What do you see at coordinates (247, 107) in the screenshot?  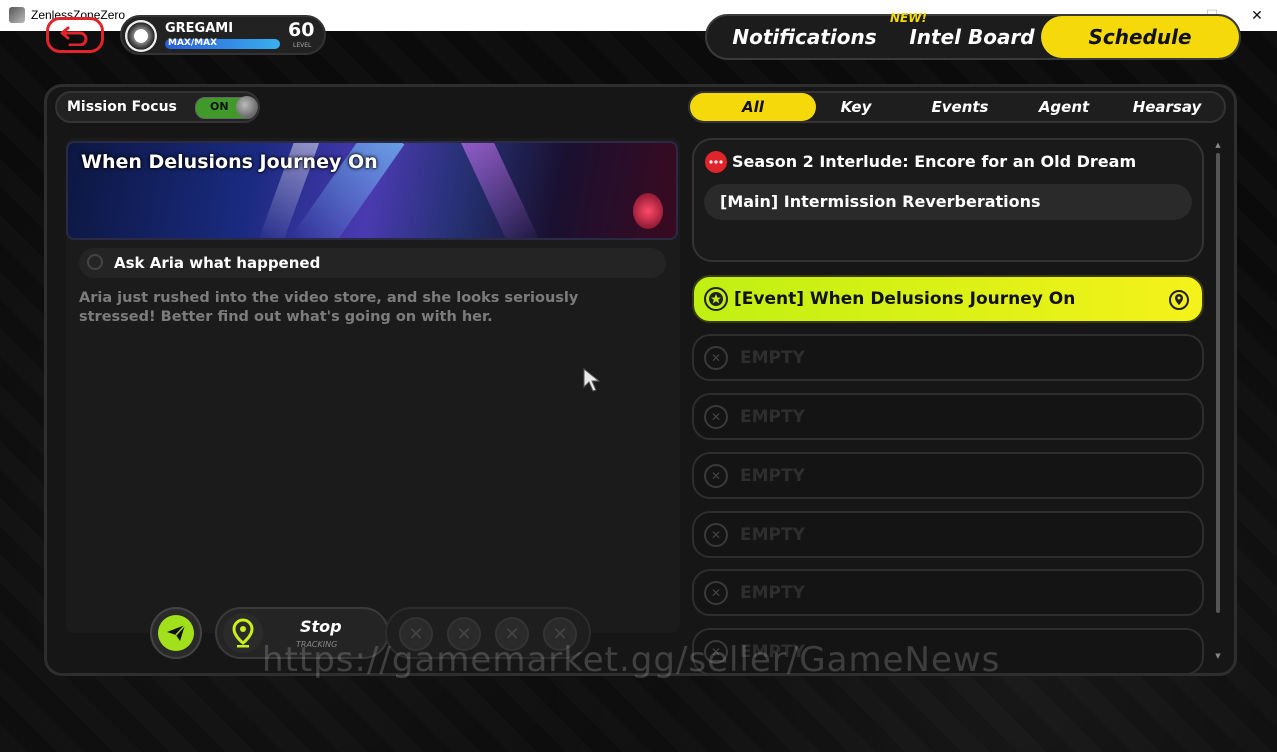 I see `toggle-knob` at bounding box center [247, 107].